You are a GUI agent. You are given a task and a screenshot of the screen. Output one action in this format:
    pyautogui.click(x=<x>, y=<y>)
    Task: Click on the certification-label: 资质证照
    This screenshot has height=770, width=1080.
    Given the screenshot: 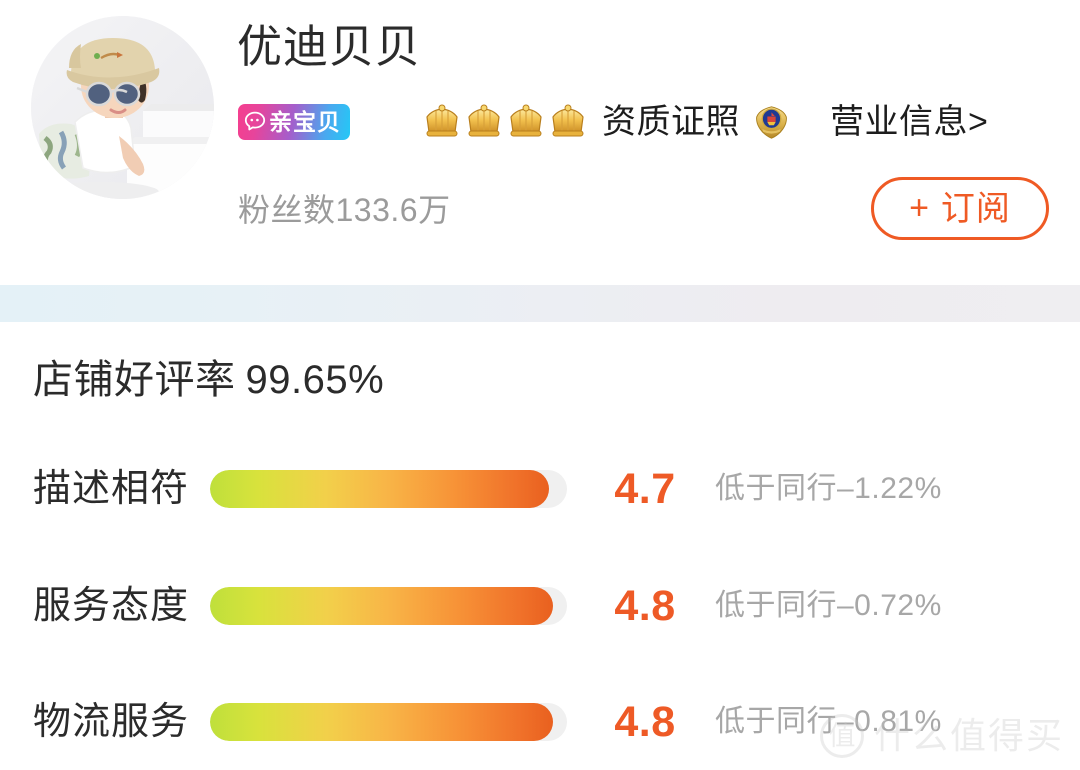 What is the action you would take?
    pyautogui.click(x=671, y=122)
    